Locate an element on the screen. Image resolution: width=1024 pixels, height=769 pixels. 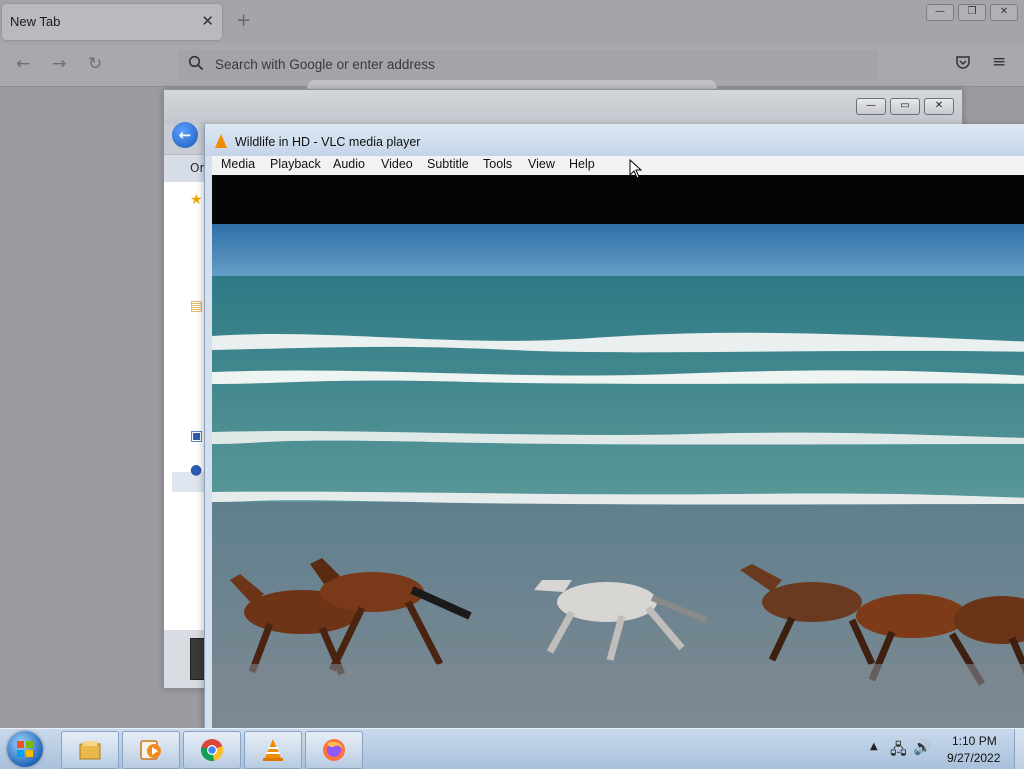
pocket-icon is located at coordinates (963, 62).